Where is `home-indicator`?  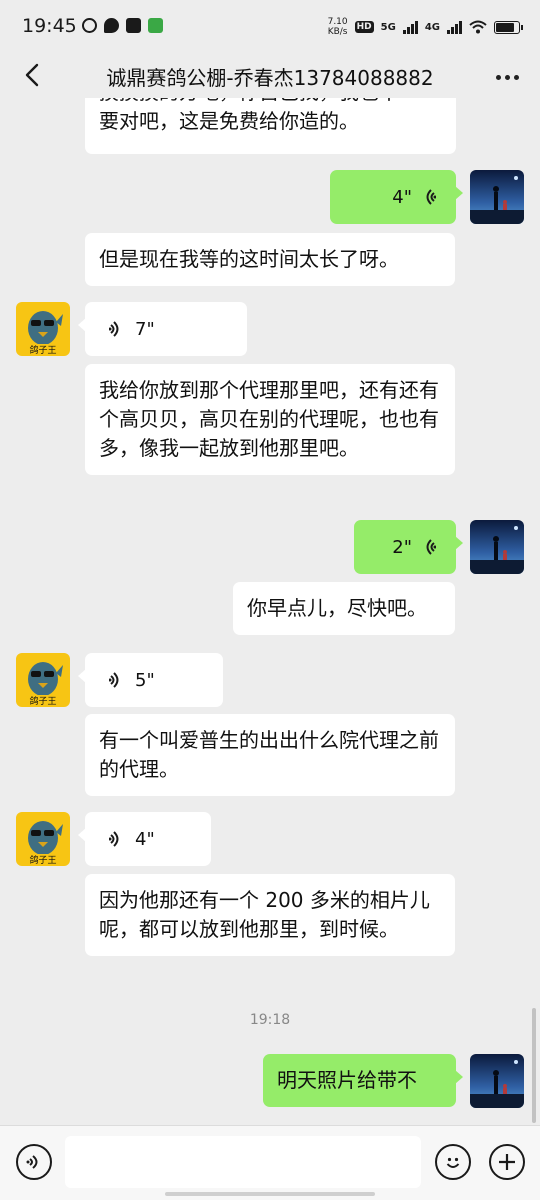 home-indicator is located at coordinates (270, 1194).